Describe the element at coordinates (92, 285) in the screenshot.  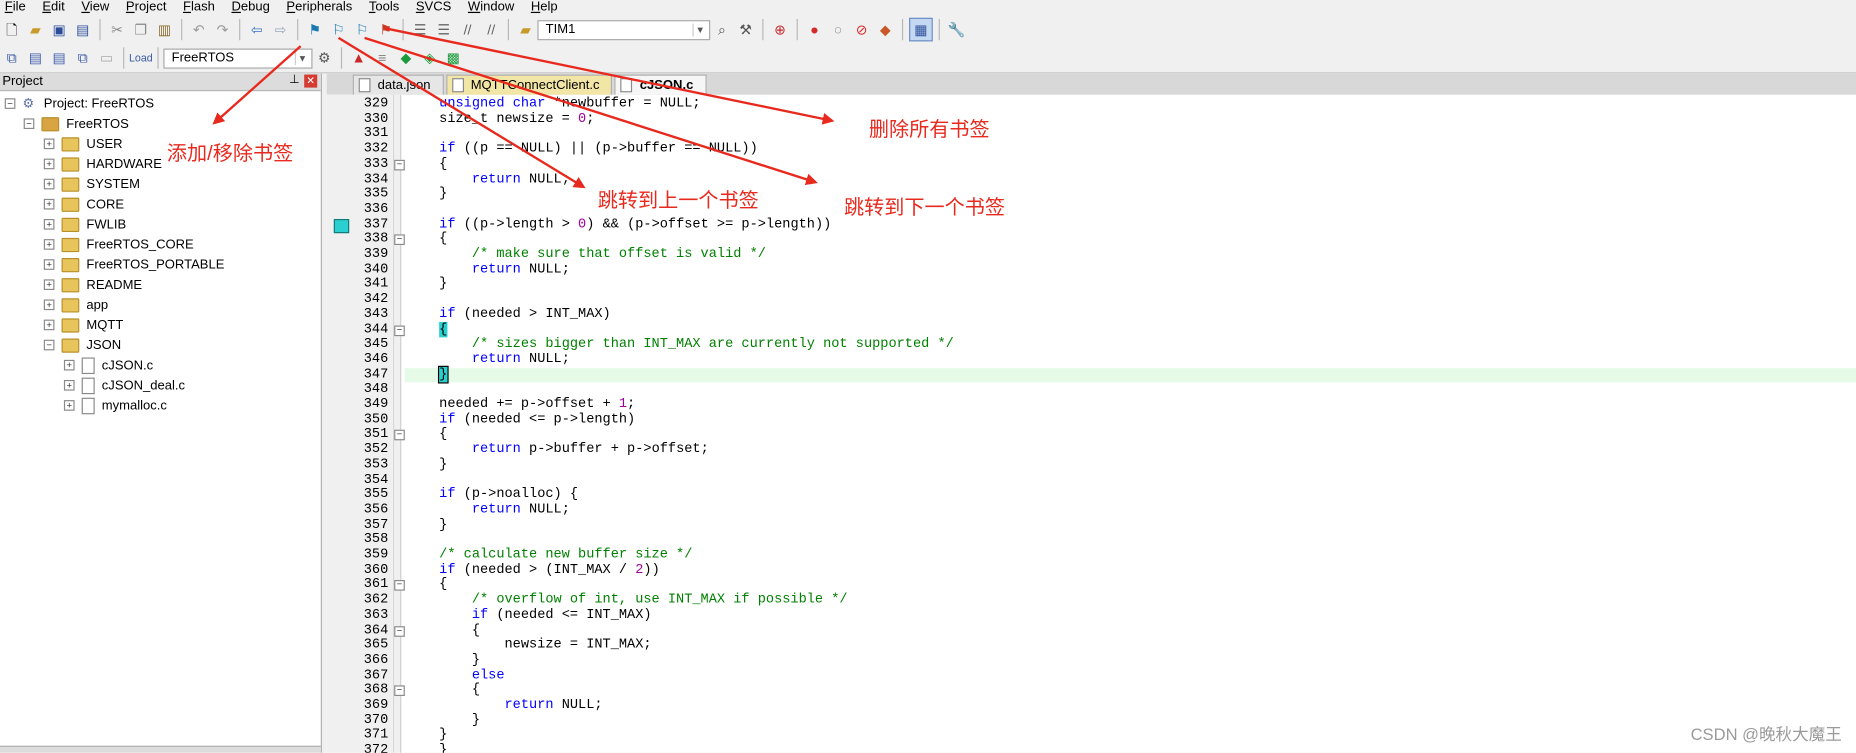
I see `tree-group: + README` at that location.